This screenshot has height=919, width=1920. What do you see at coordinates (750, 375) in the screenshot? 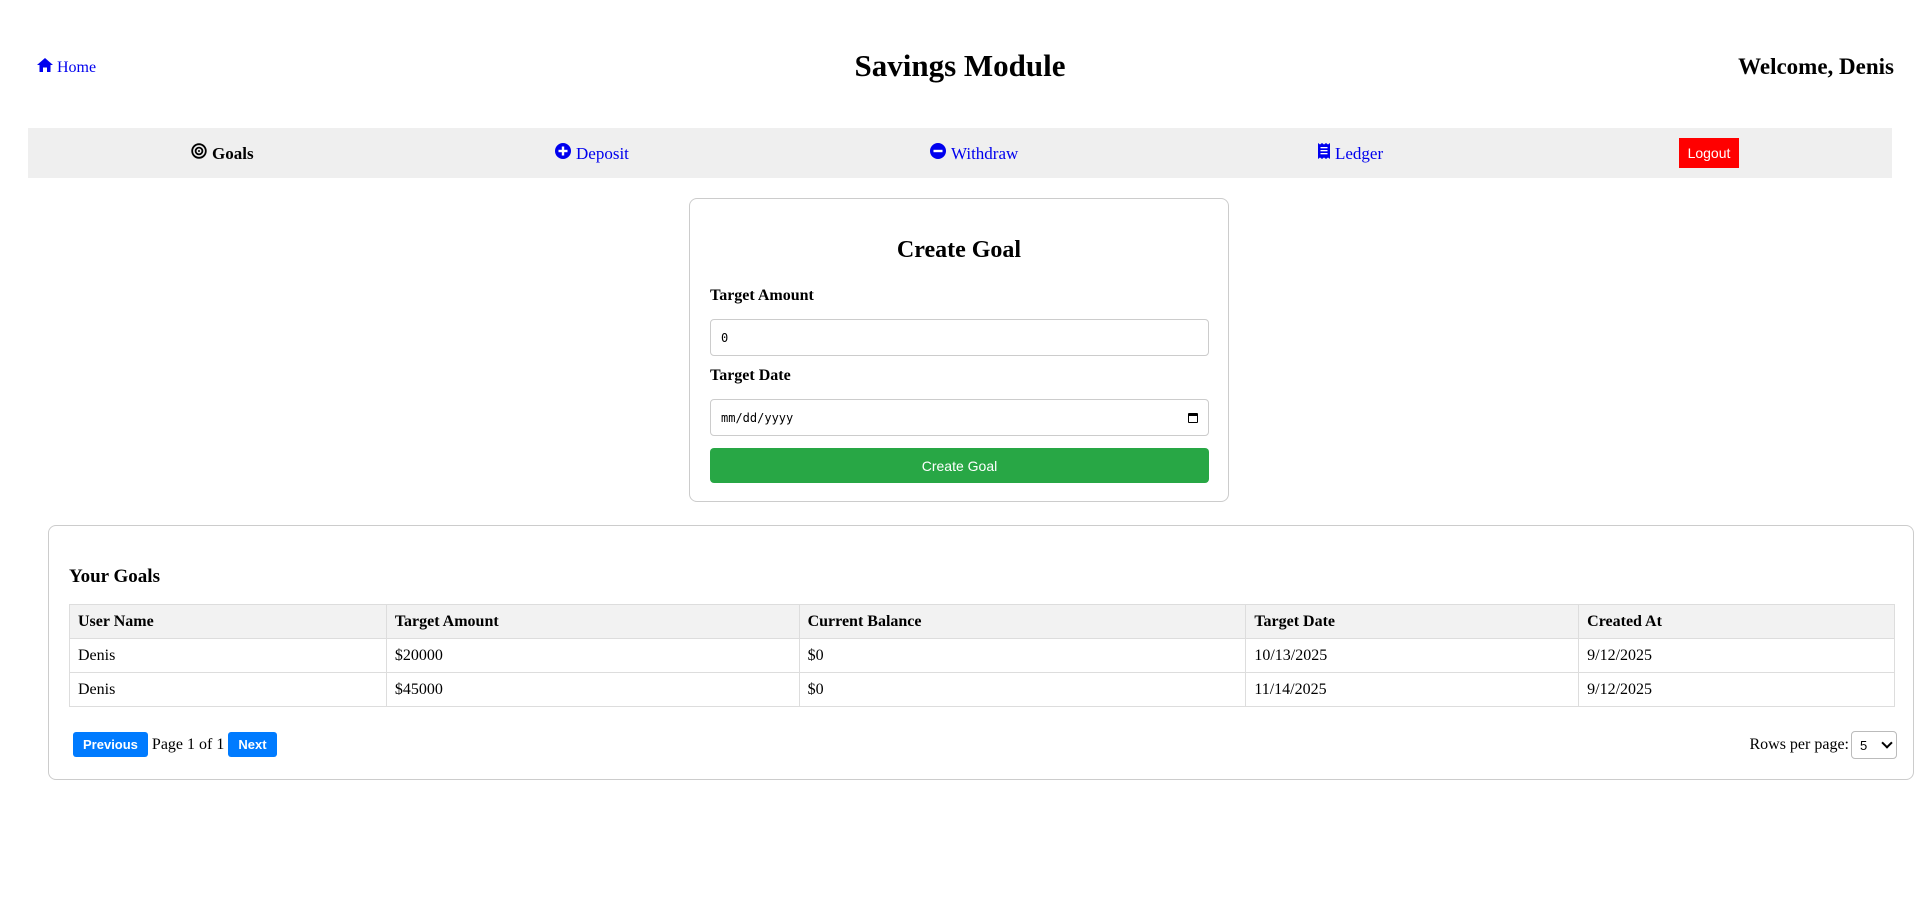
I see `target-date-label: Target Date` at bounding box center [750, 375].